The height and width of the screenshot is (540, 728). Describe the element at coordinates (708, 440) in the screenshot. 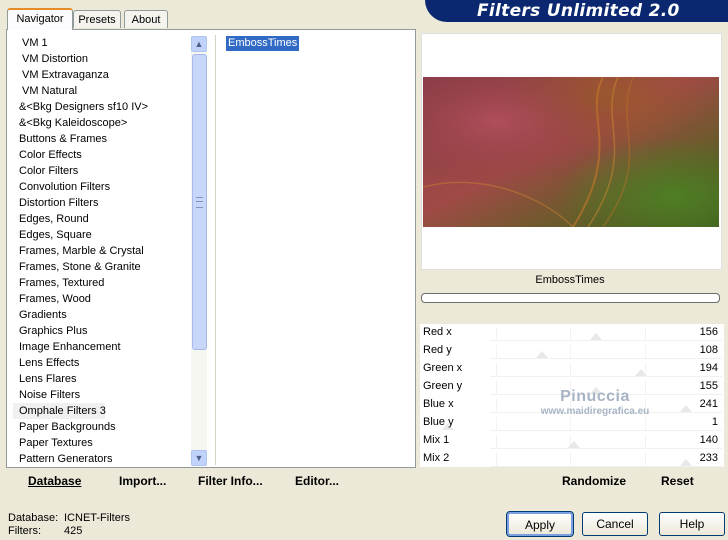

I see `parameter-value: 140` at that location.